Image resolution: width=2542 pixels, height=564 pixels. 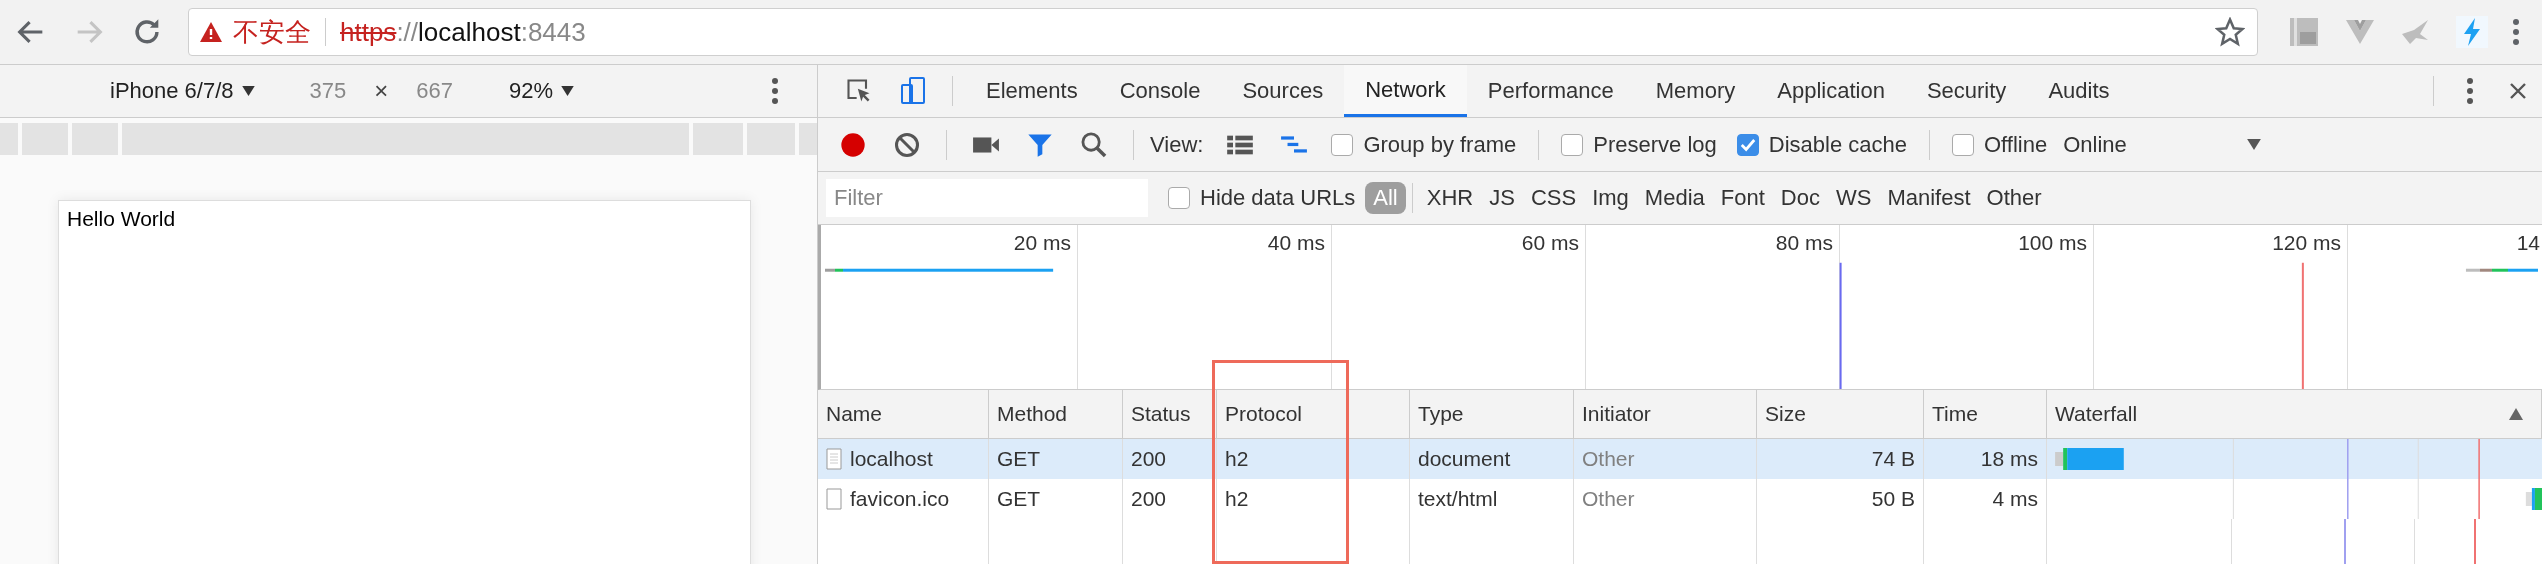 What do you see at coordinates (2528, 243) in the screenshot?
I see `time-tick-label: 14` at bounding box center [2528, 243].